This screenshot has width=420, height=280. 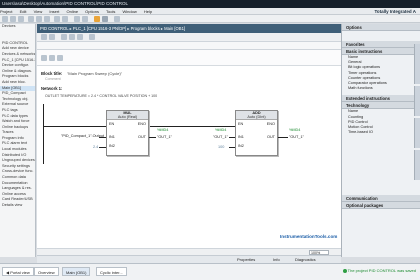 What do you see at coordinates (92, 11) in the screenshot?
I see `menu-item-options: Options` at bounding box center [92, 11].